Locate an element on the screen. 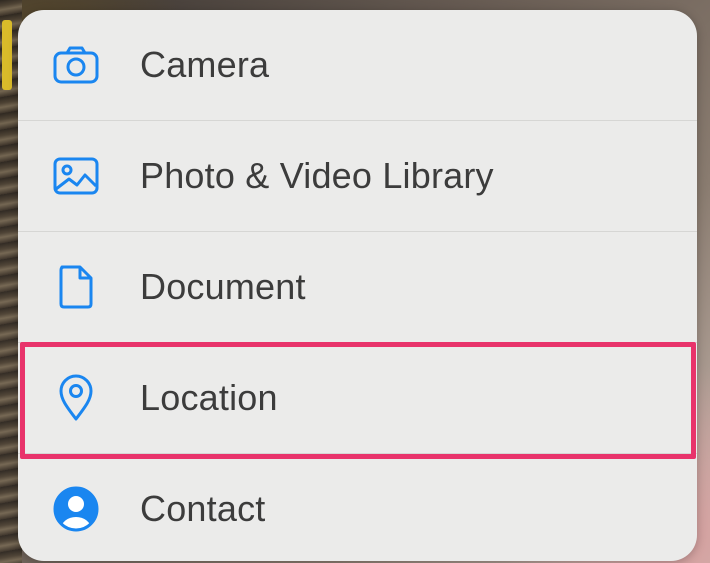 This screenshot has height=563, width=710. contact-icon is located at coordinates (76, 509).